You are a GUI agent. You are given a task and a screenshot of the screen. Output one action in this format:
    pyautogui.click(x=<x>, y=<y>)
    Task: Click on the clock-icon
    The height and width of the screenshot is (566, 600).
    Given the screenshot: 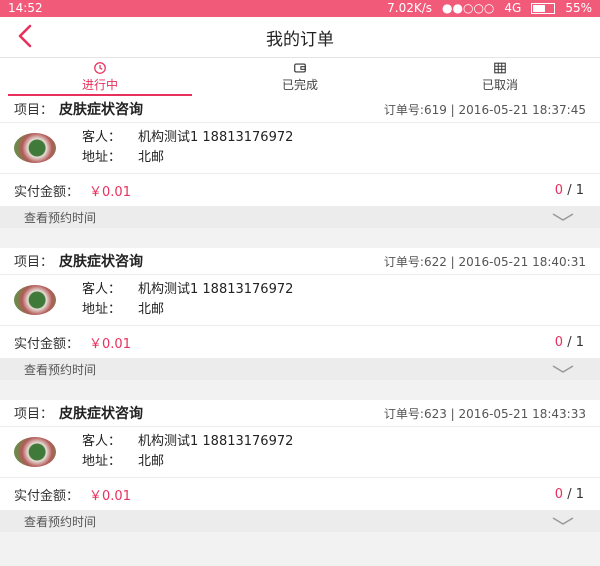 What is the action you would take?
    pyautogui.click(x=100, y=68)
    